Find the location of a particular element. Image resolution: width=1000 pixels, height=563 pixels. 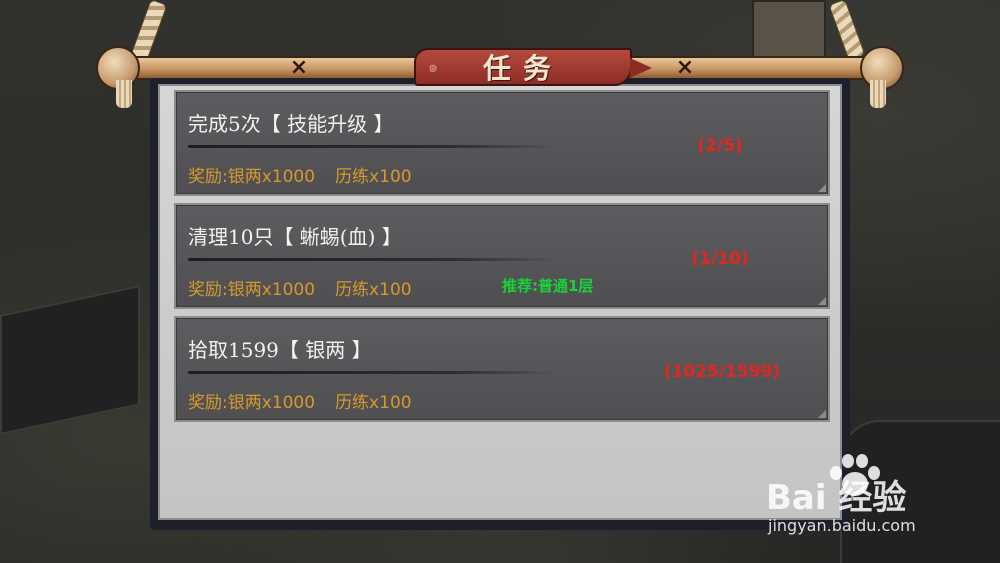

background-hut is located at coordinates (70, 360).